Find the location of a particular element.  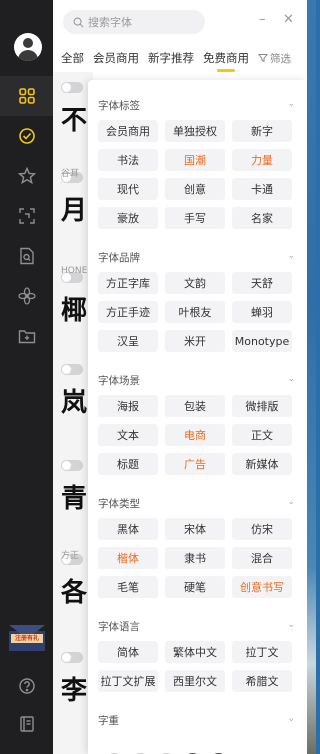

filter-chip: 方正手迹 is located at coordinates (128, 312).